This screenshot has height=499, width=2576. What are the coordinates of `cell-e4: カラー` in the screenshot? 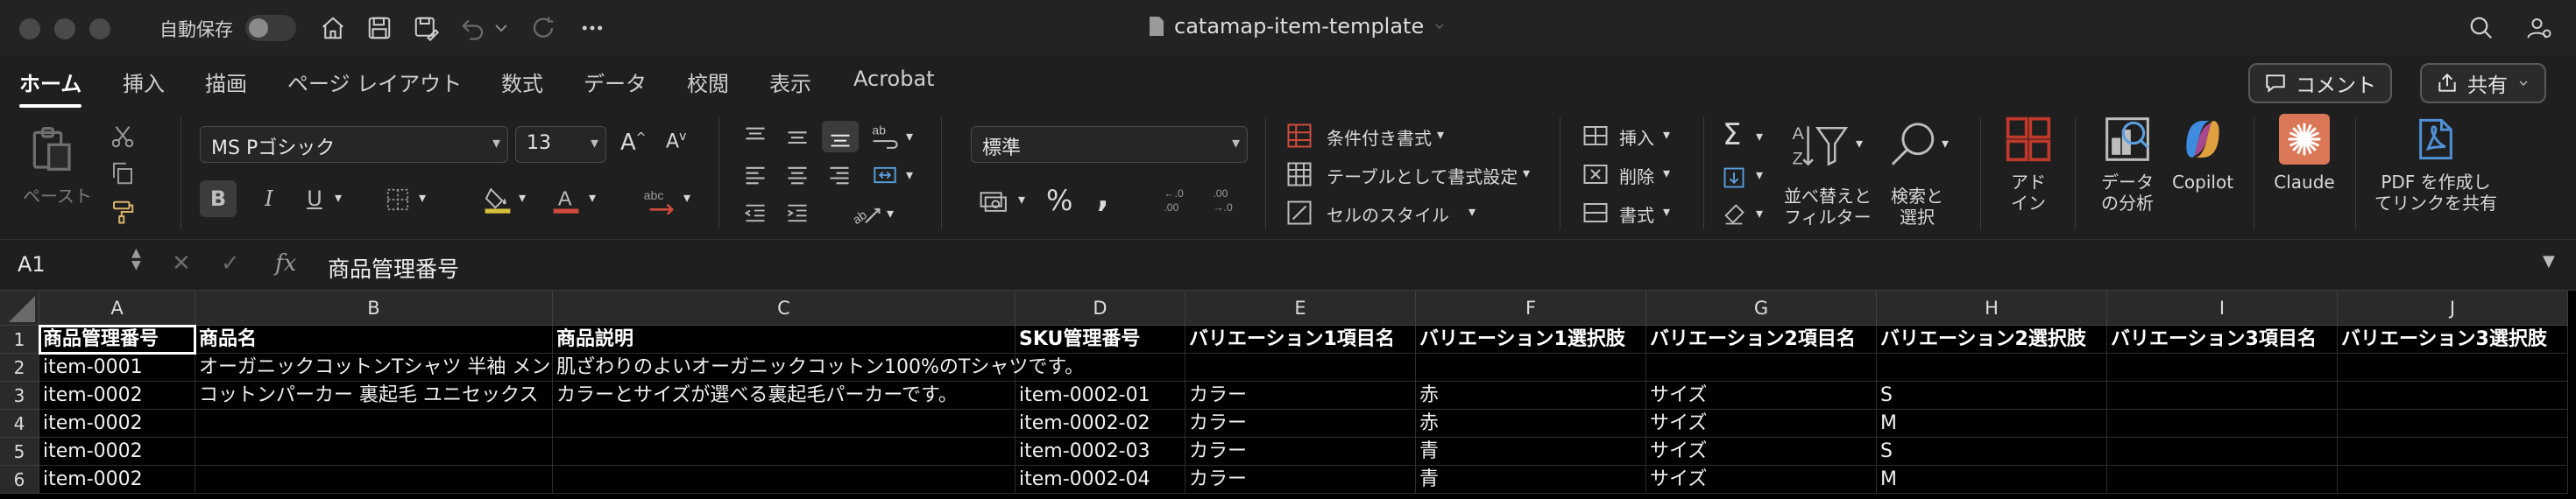 It's located at (1300, 424).